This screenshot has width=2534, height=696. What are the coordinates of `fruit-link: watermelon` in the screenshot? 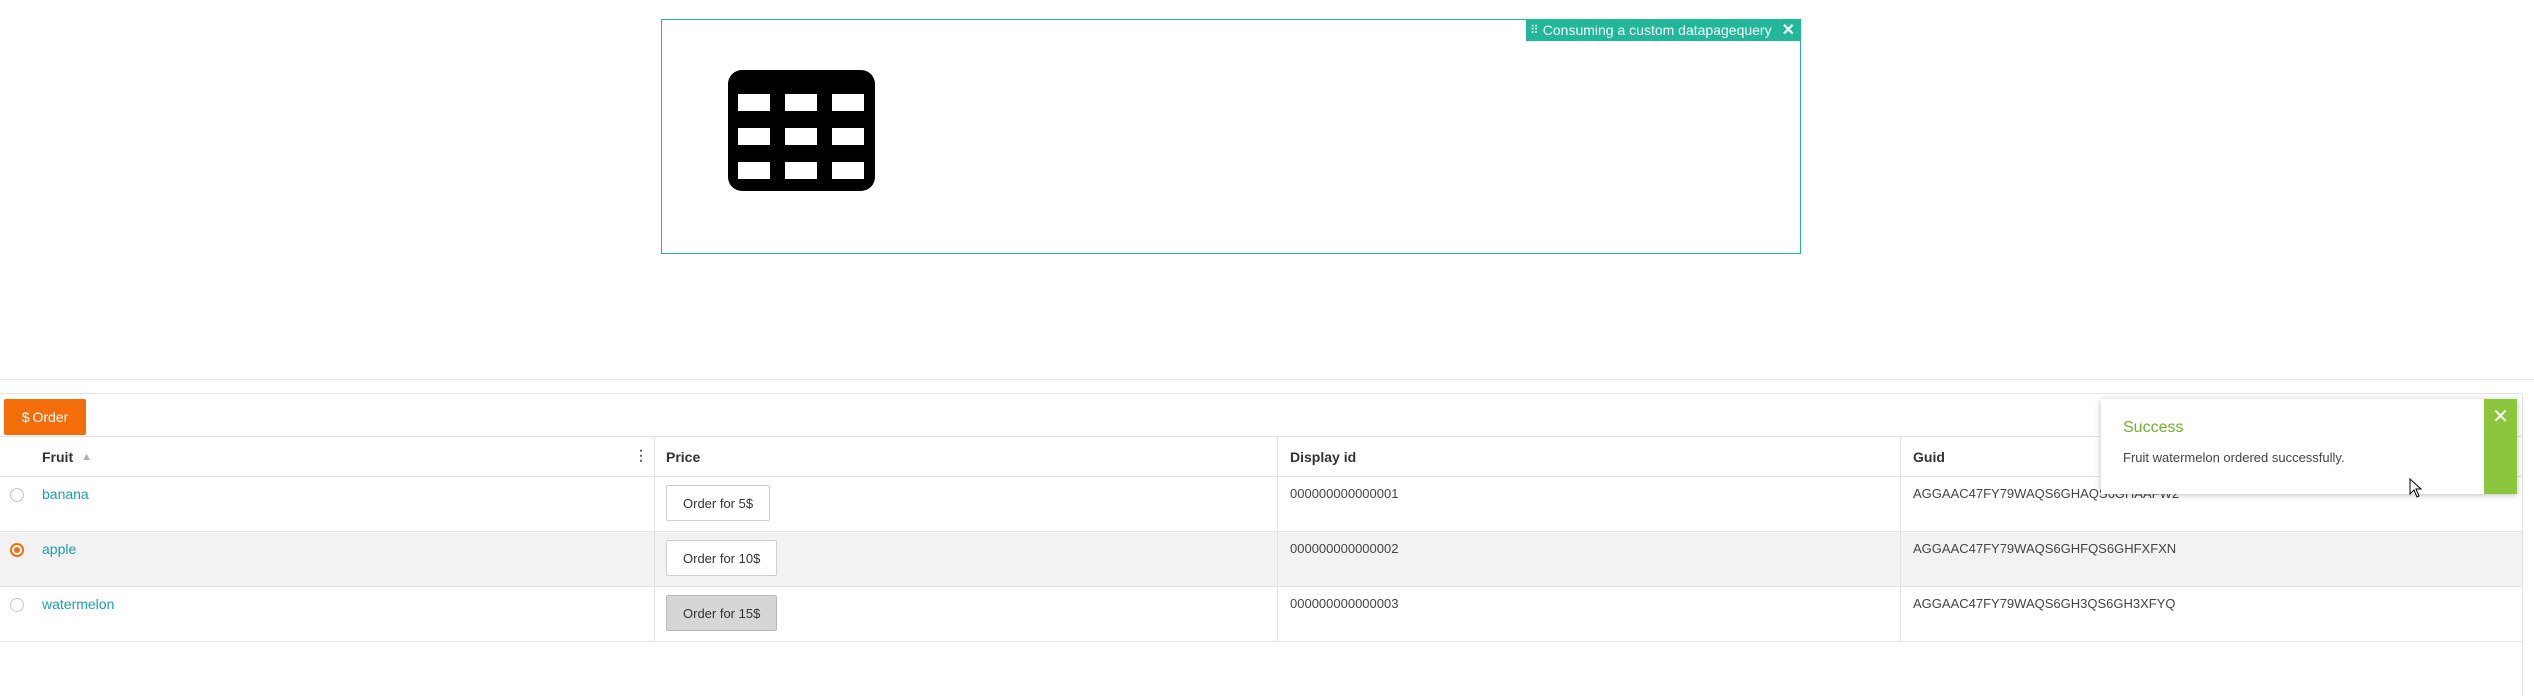 It's located at (78, 604).